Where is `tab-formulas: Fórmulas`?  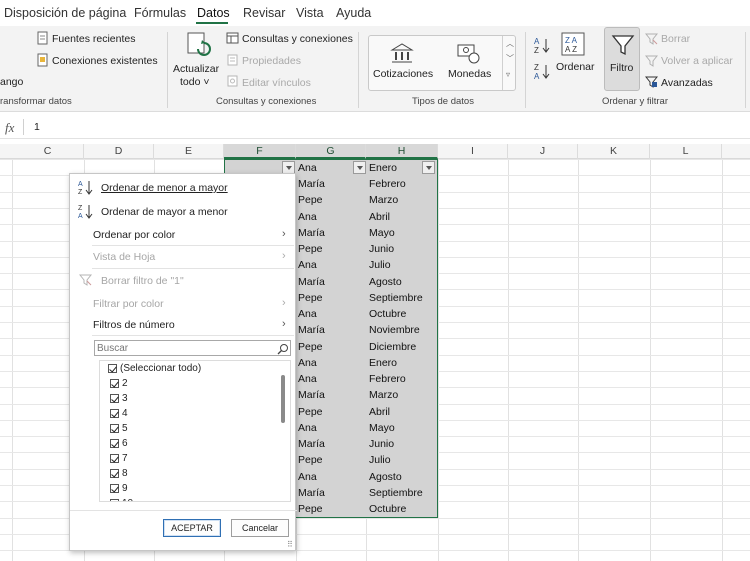 tab-formulas: Fórmulas is located at coordinates (160, 13).